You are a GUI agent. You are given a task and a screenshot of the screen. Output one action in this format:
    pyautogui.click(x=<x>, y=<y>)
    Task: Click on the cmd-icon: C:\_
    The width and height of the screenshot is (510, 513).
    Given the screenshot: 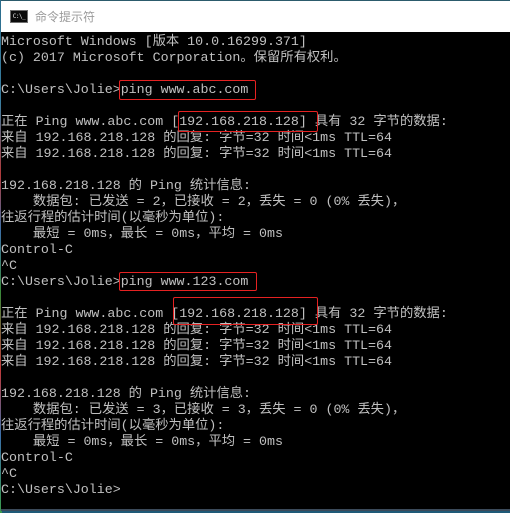 What is the action you would take?
    pyautogui.click(x=19, y=16)
    